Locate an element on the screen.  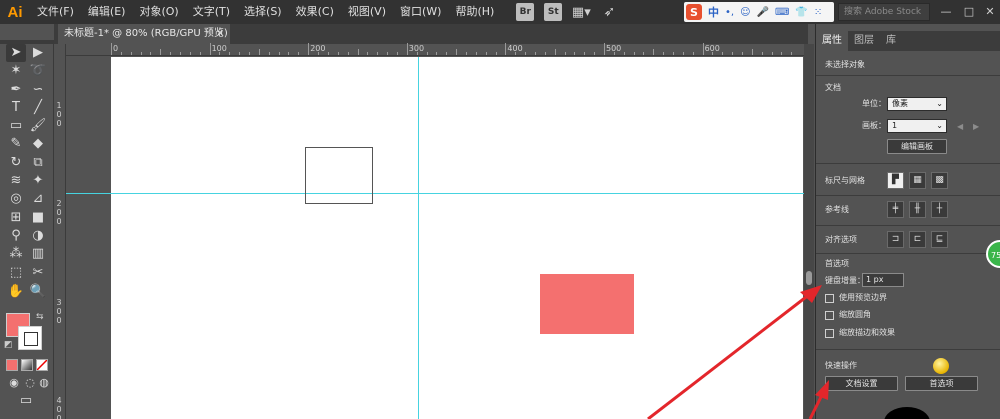
close-window-icon: ✕ is located at coordinates (989, 11).